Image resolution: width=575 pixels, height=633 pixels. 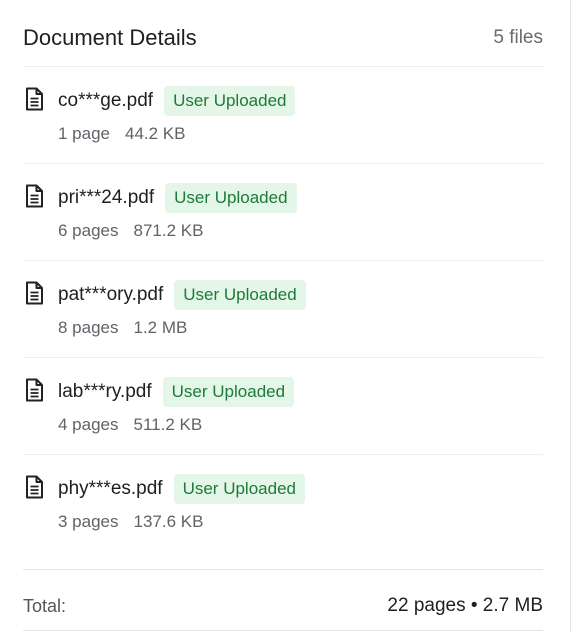 I want to click on file-name-row: co***ge.pdf User Uploaded, so click(x=177, y=101).